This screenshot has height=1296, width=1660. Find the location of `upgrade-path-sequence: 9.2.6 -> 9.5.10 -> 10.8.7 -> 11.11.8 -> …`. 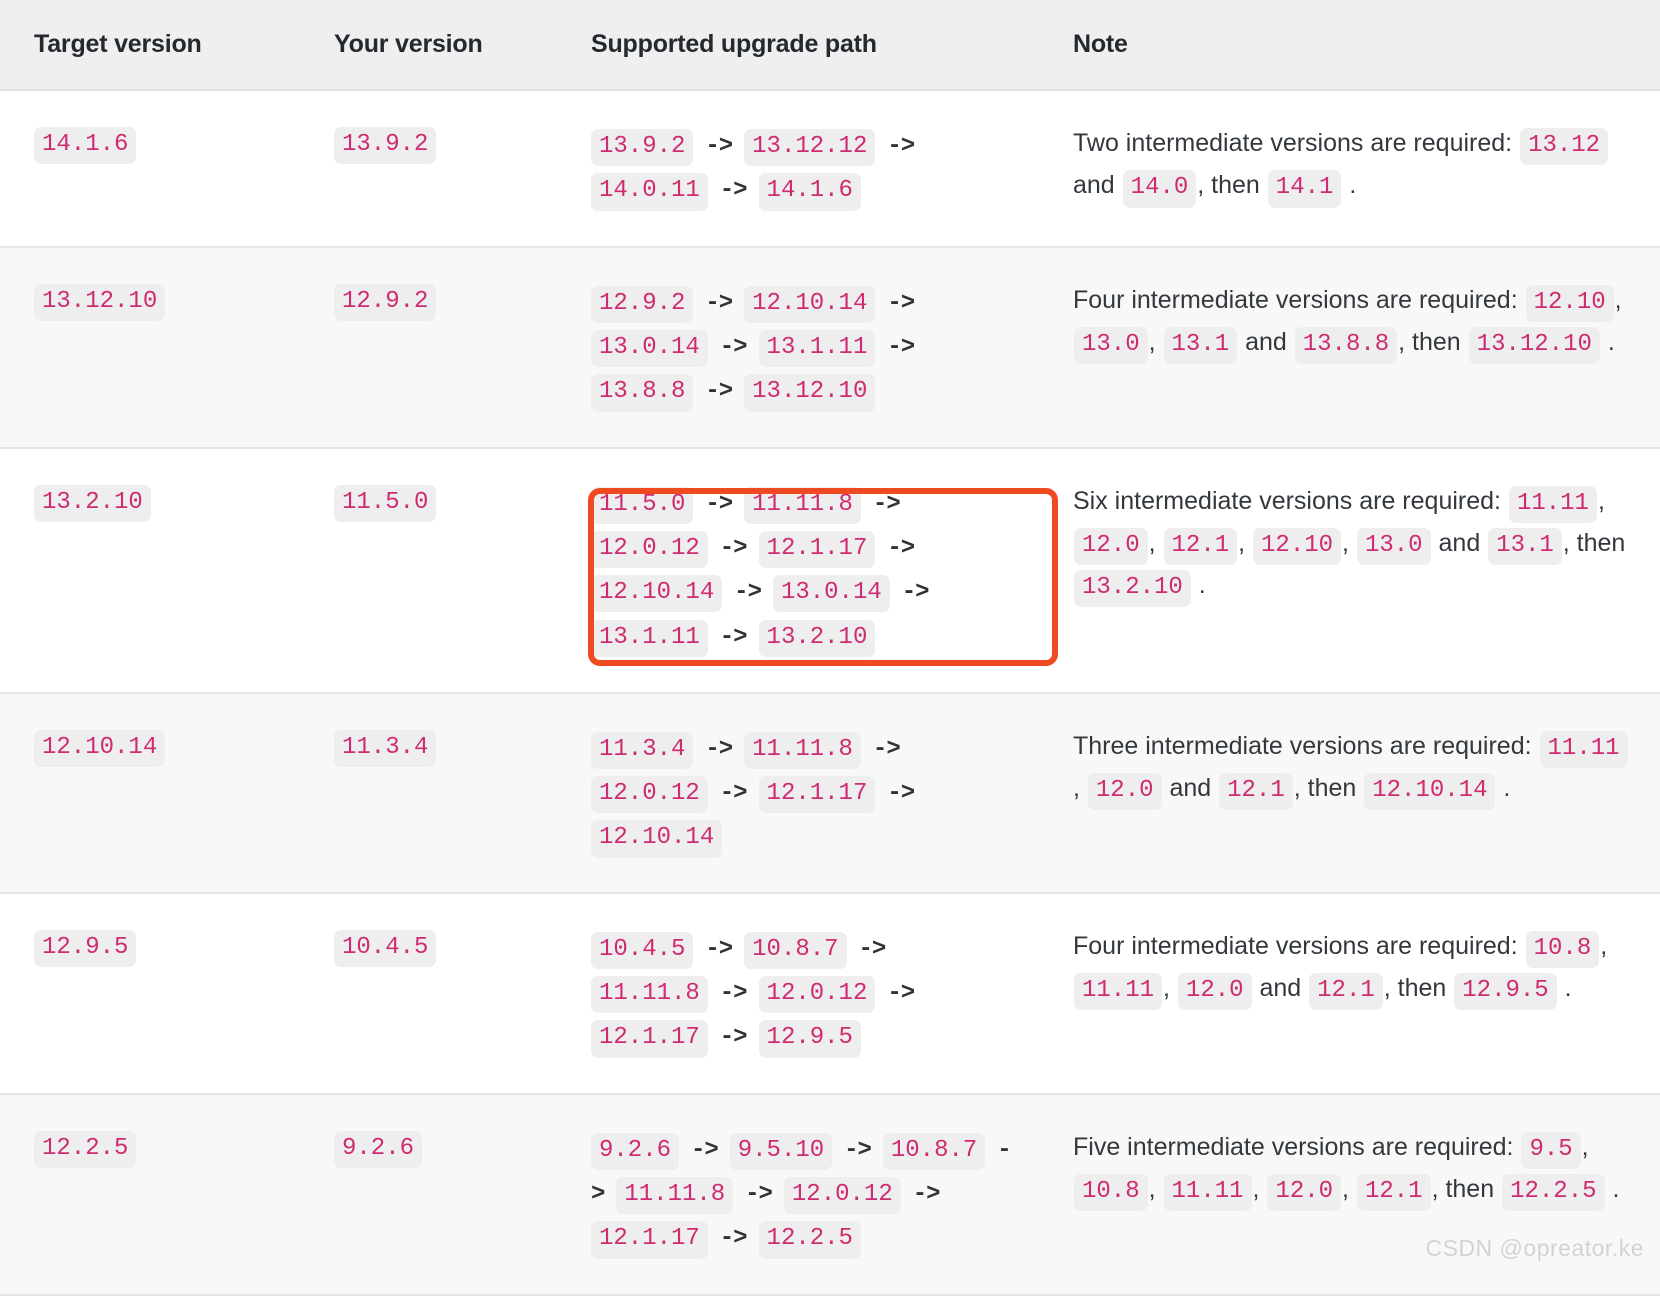

upgrade-path-sequence: 9.2.6 -> 9.5.10 -> 10.8.7 -> 11.11.8 -> … is located at coordinates (801, 1195).